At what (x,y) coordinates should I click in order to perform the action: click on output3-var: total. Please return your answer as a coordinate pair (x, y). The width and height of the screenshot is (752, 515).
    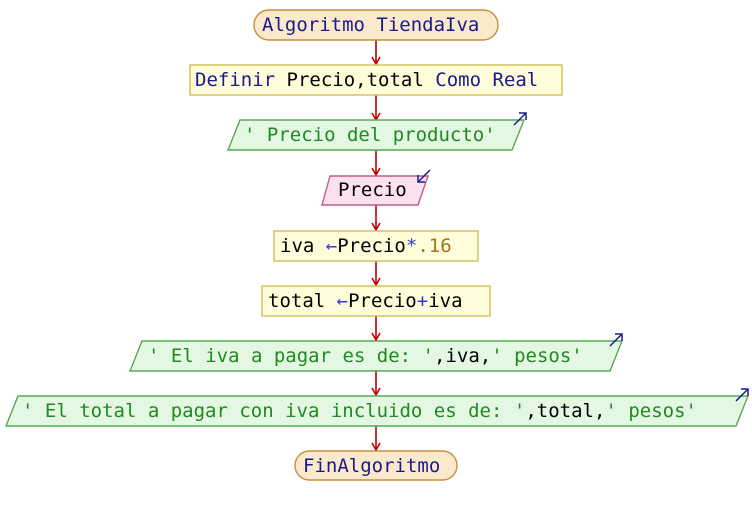
    Looking at the image, I should click on (565, 411).